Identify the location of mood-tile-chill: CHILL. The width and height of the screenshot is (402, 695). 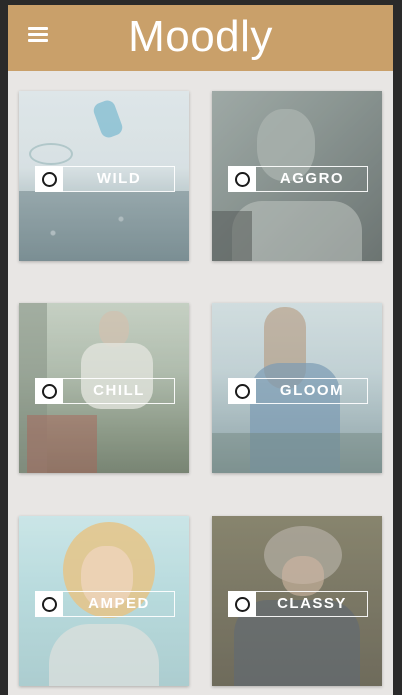
(104, 388).